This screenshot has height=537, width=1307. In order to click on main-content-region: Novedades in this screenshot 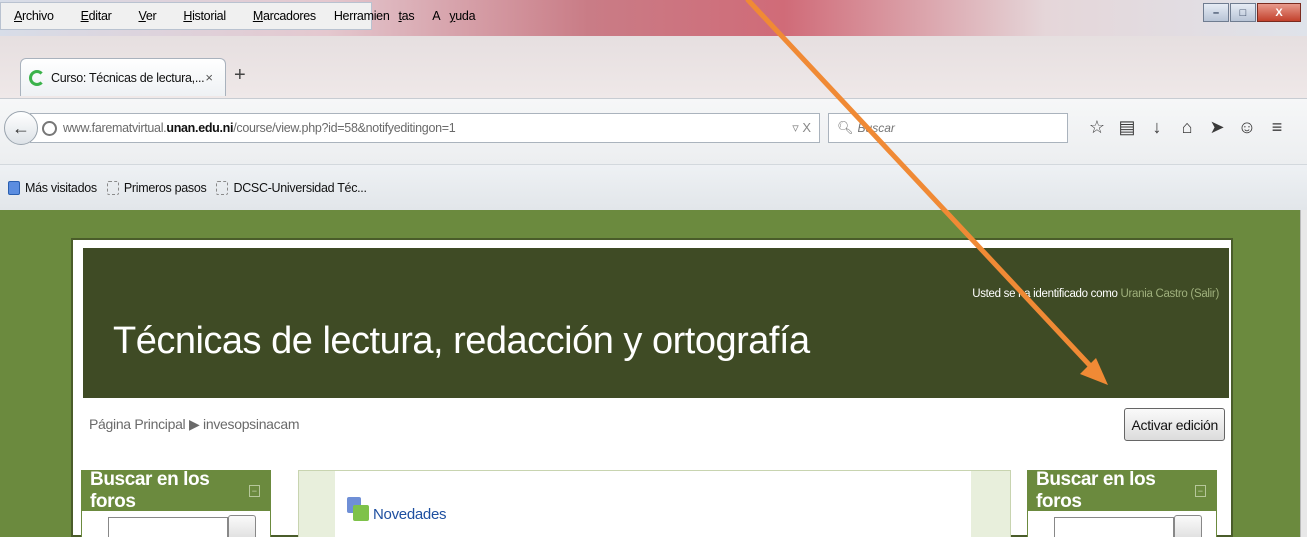, I will do `click(654, 503)`.